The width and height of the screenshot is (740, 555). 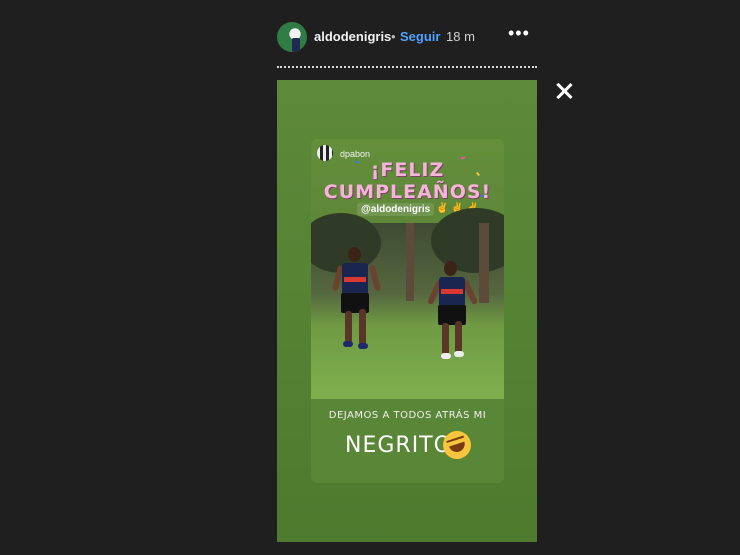 What do you see at coordinates (460, 36) in the screenshot?
I see `post-time: 18 m` at bounding box center [460, 36].